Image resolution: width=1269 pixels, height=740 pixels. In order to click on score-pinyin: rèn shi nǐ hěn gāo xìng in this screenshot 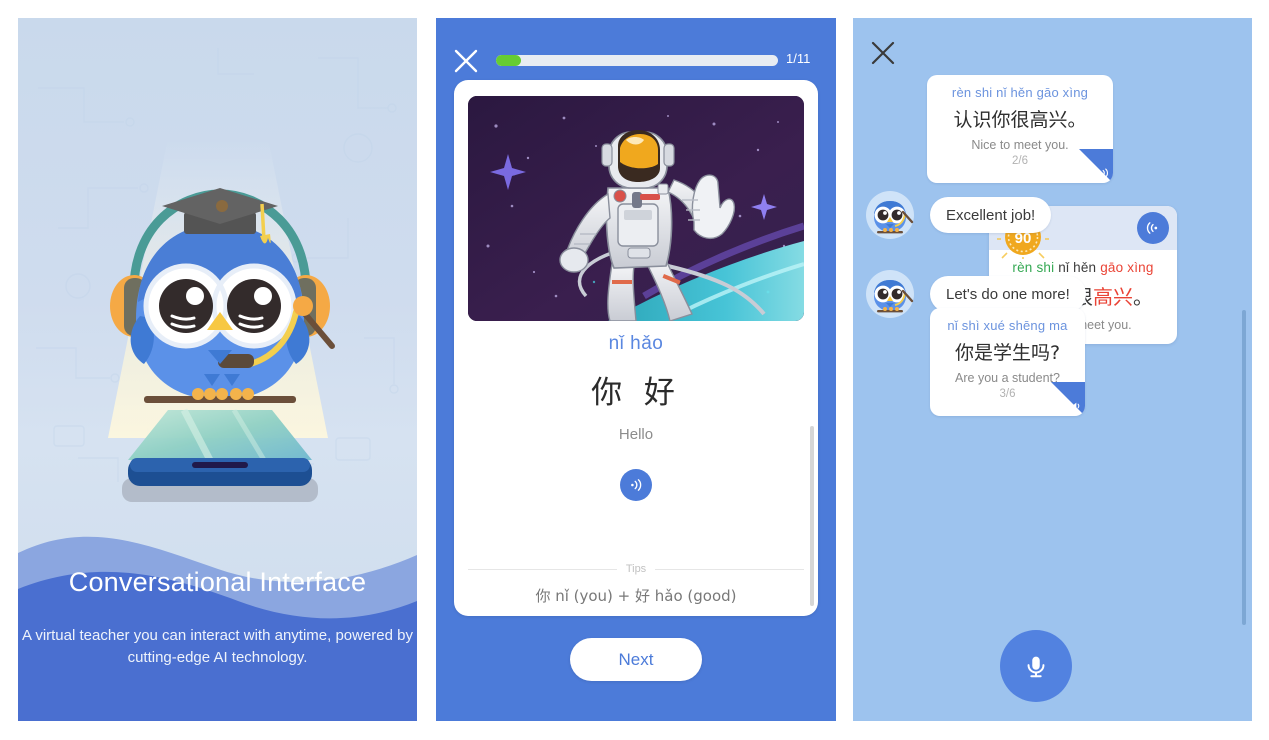, I will do `click(1083, 267)`.